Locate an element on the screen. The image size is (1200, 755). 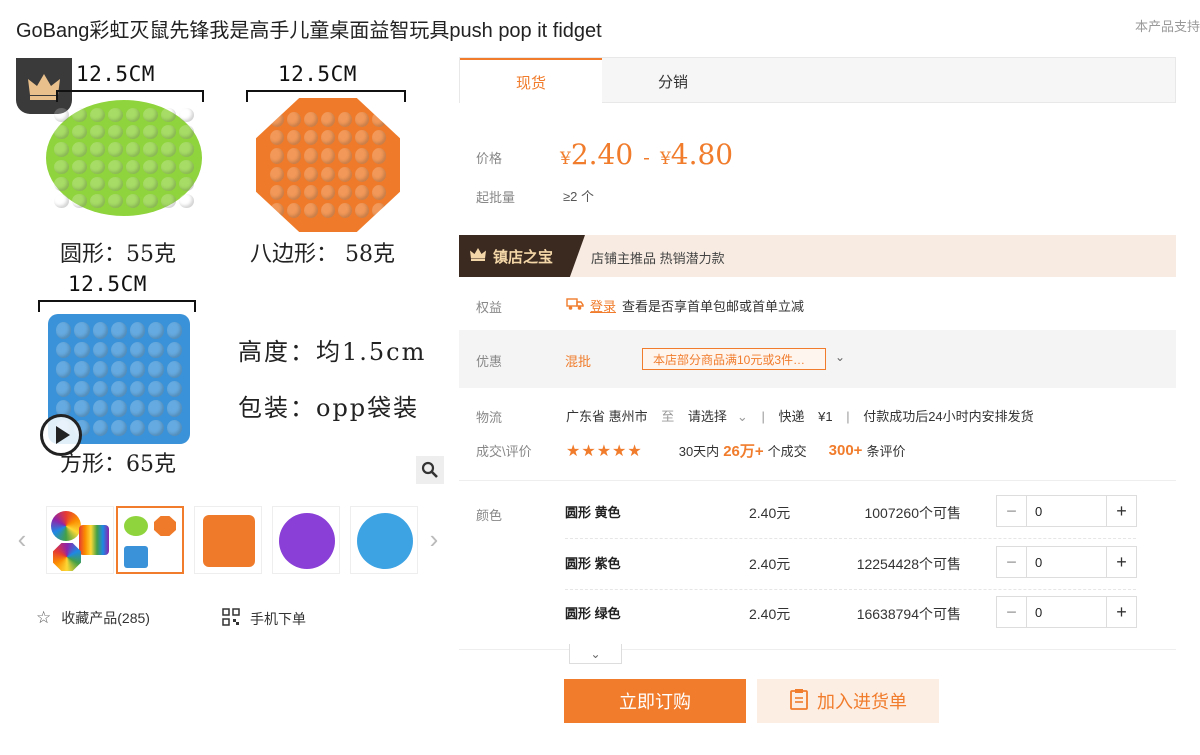
deals-row: ★★★★★ 30天内 26万+ 个成交 300+ 条评价 is located at coordinates (735, 450).